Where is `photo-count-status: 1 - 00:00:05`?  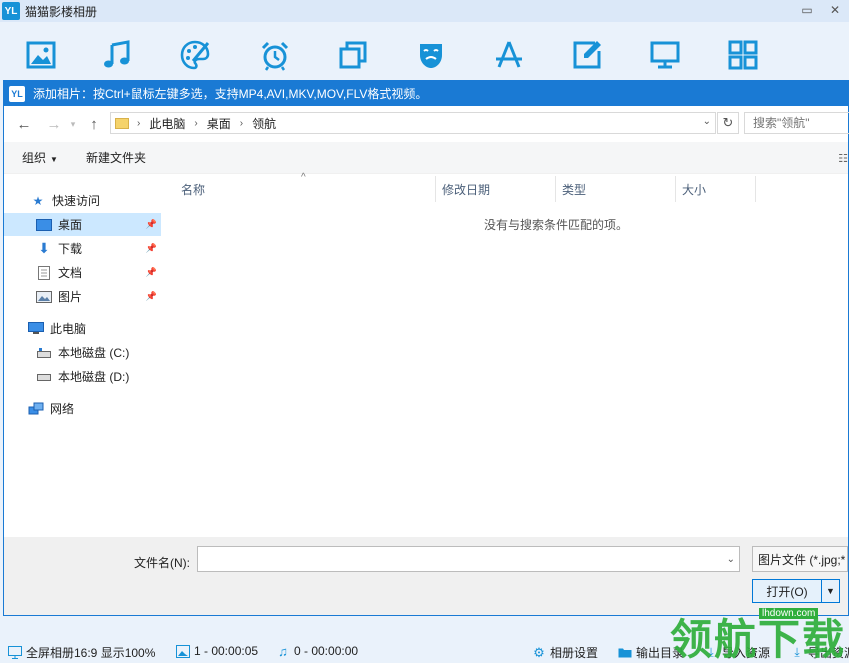
photo-count-status: 1 - 00:00:05 is located at coordinates (217, 651).